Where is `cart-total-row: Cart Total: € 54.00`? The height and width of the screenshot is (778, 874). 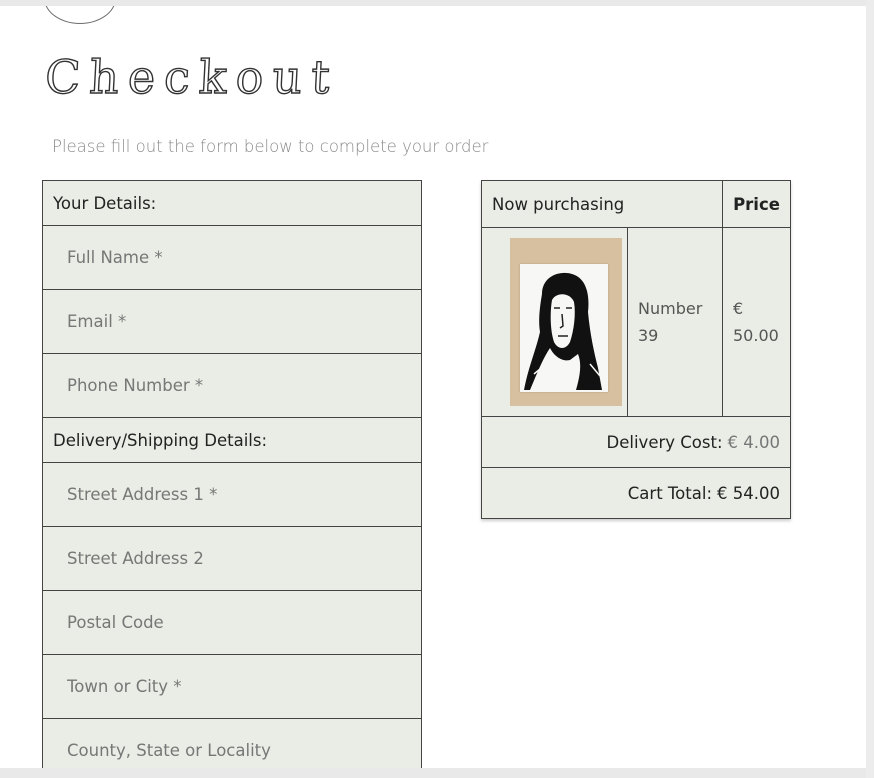 cart-total-row: Cart Total: € 54.00 is located at coordinates (636, 493).